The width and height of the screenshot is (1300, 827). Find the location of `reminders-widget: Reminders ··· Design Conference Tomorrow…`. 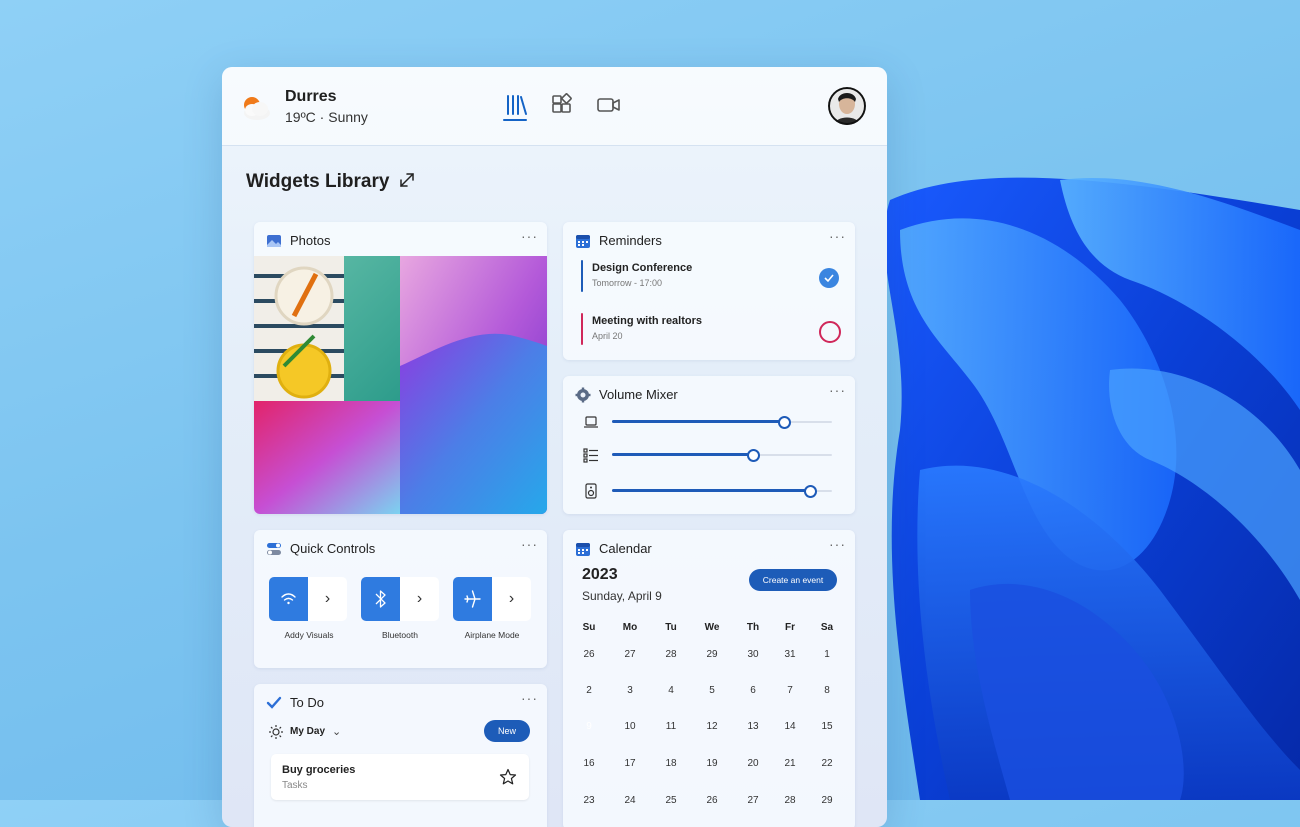

reminders-widget: Reminders ··· Design Conference Tomorrow… is located at coordinates (709, 291).